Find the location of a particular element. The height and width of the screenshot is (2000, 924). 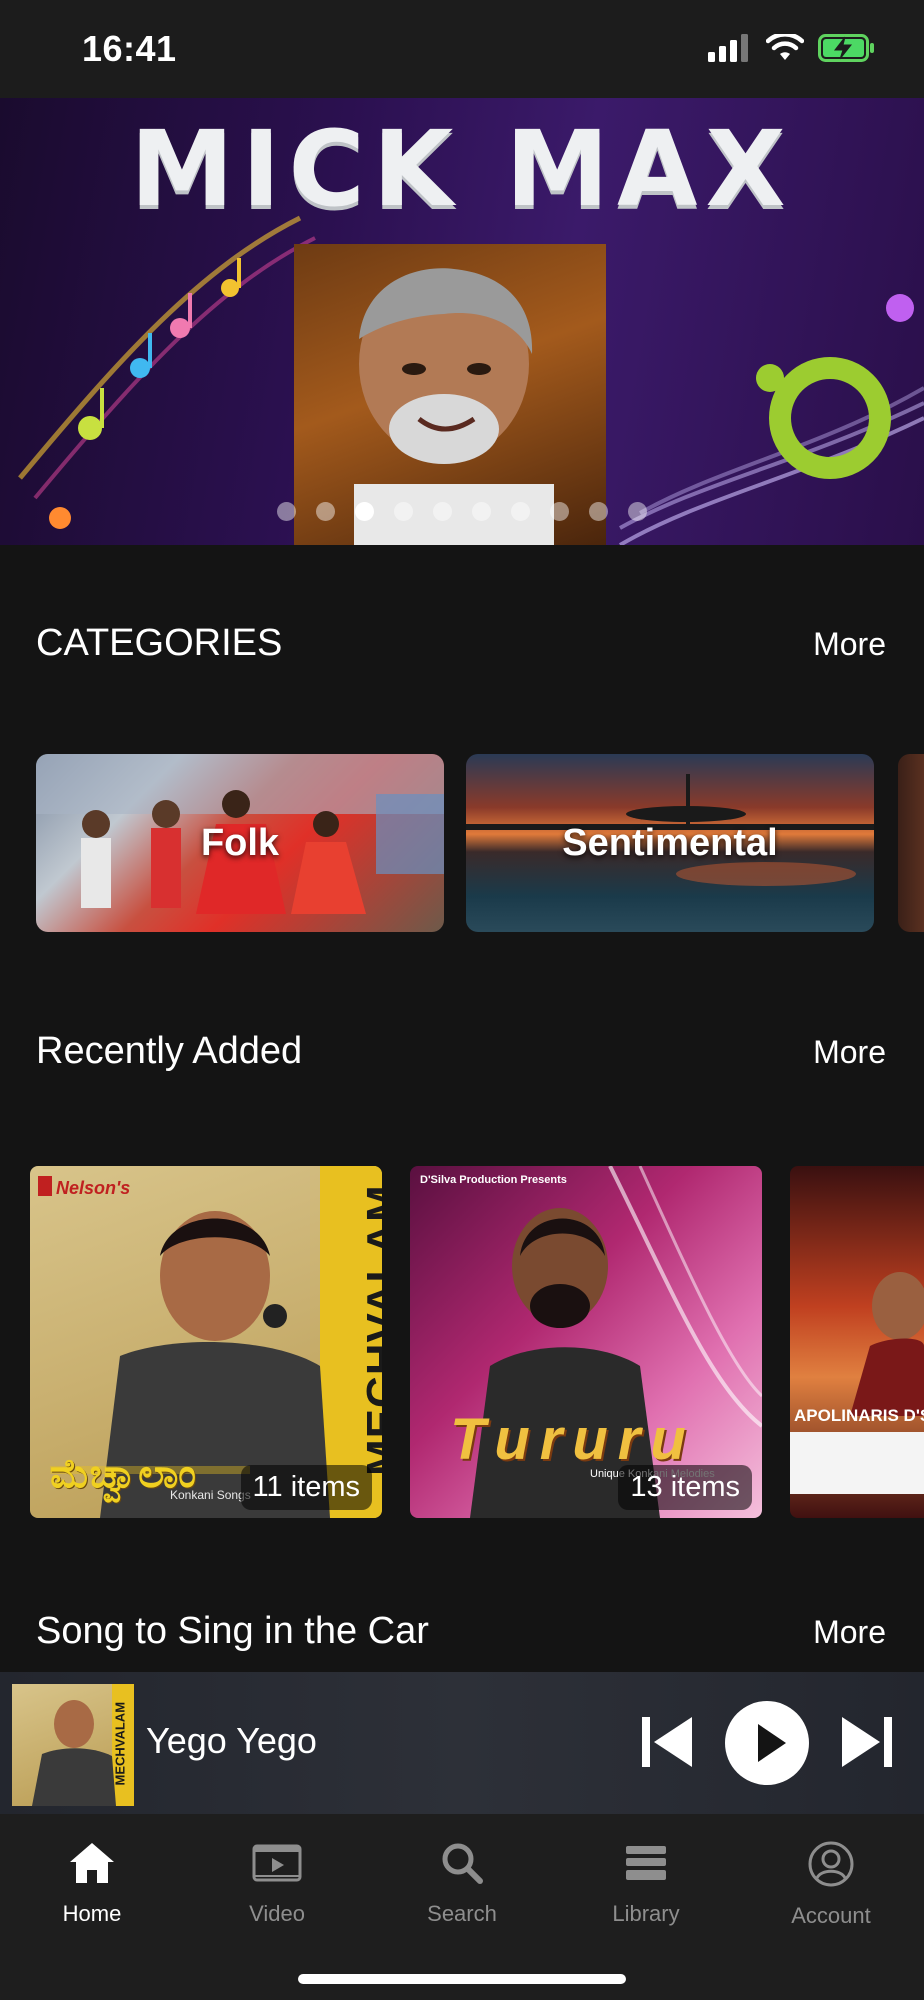

category-label-sentimental: Sentimental is located at coordinates (670, 842).